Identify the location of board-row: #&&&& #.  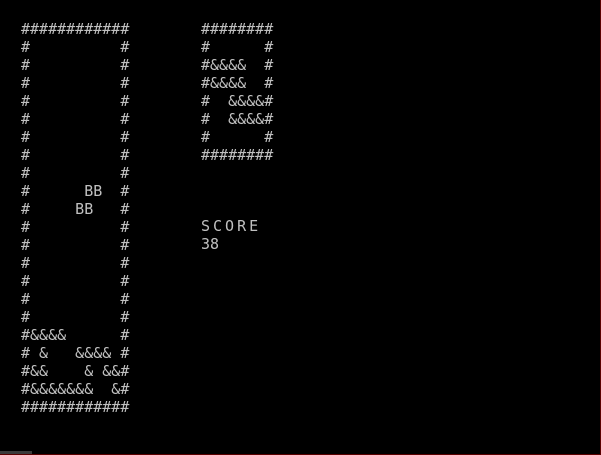
(75, 335).